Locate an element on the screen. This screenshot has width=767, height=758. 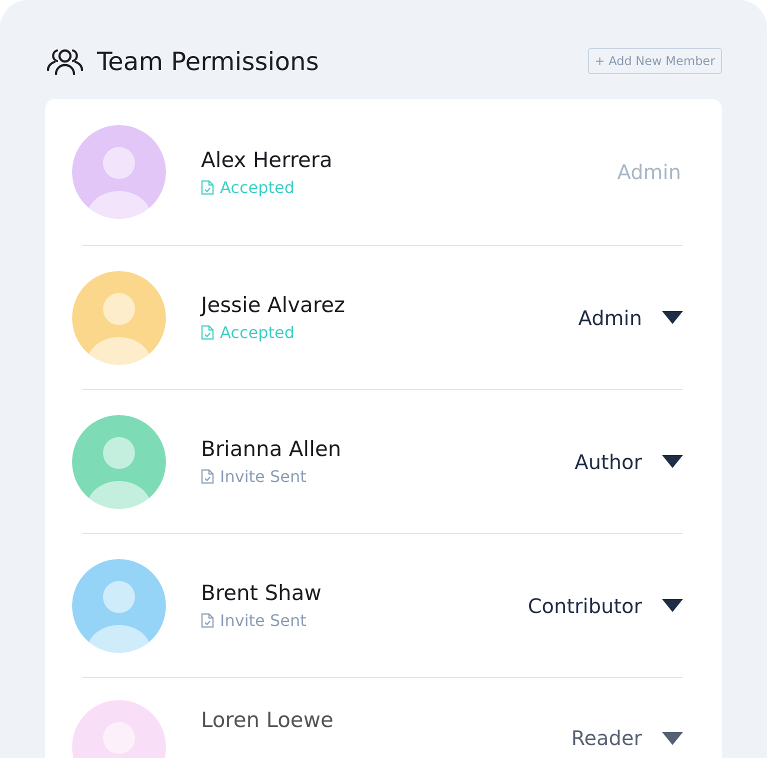
page-title: Team Permissions is located at coordinates (208, 61).